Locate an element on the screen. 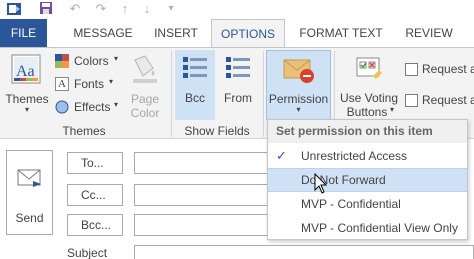 Image resolution: width=474 pixels, height=259 pixels. permission-icon is located at coordinates (299, 71).